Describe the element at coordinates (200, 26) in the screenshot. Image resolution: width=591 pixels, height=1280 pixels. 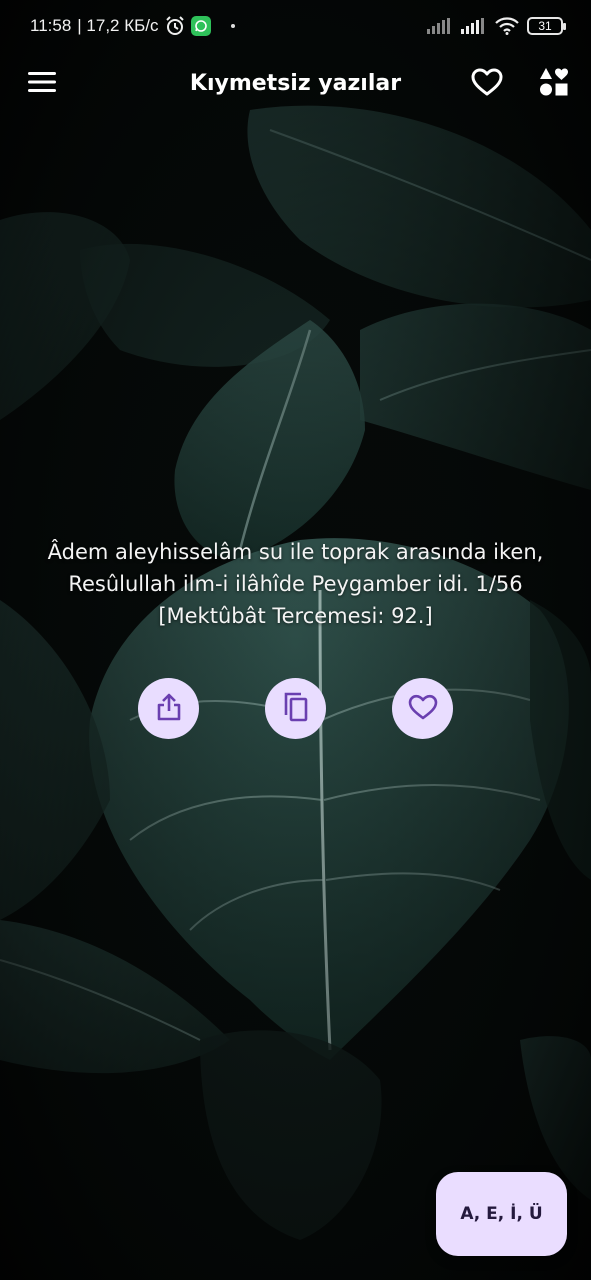
I see `whatsapp-icon` at that location.